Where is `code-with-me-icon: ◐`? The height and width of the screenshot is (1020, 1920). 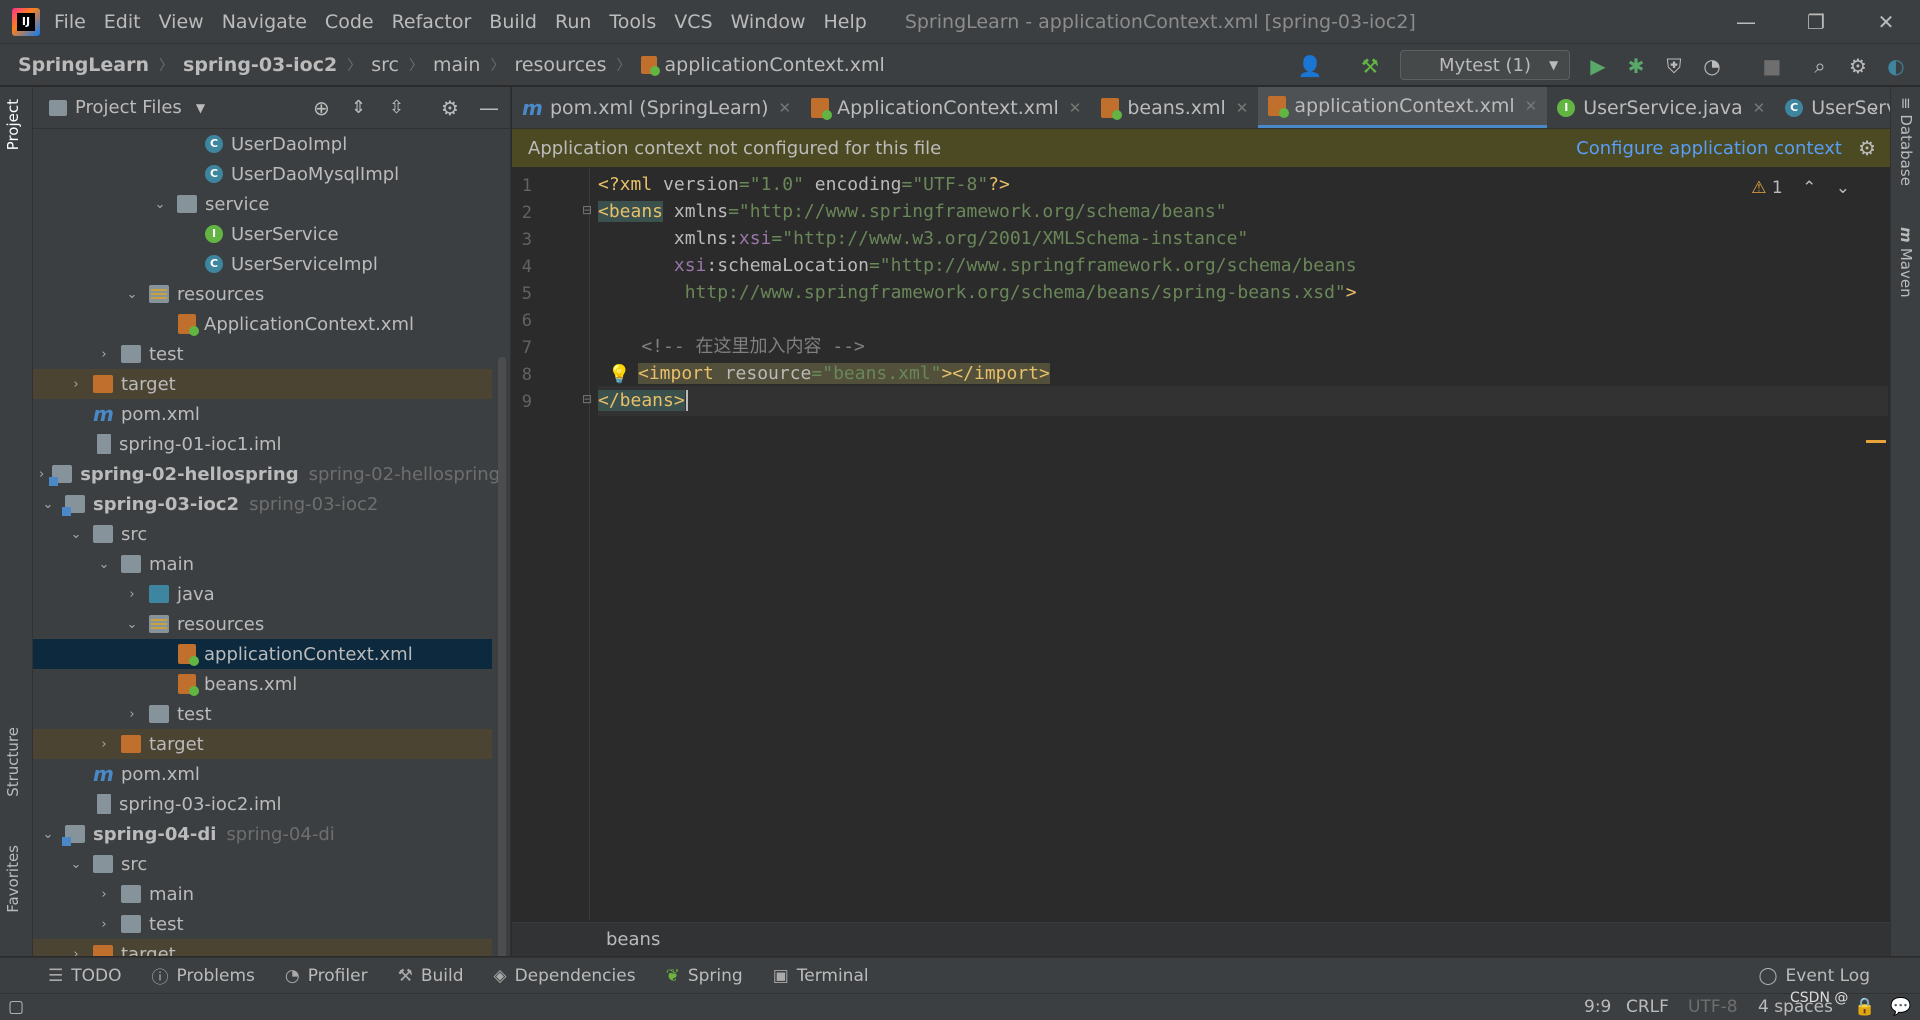 code-with-me-icon: ◐ is located at coordinates (1896, 66).